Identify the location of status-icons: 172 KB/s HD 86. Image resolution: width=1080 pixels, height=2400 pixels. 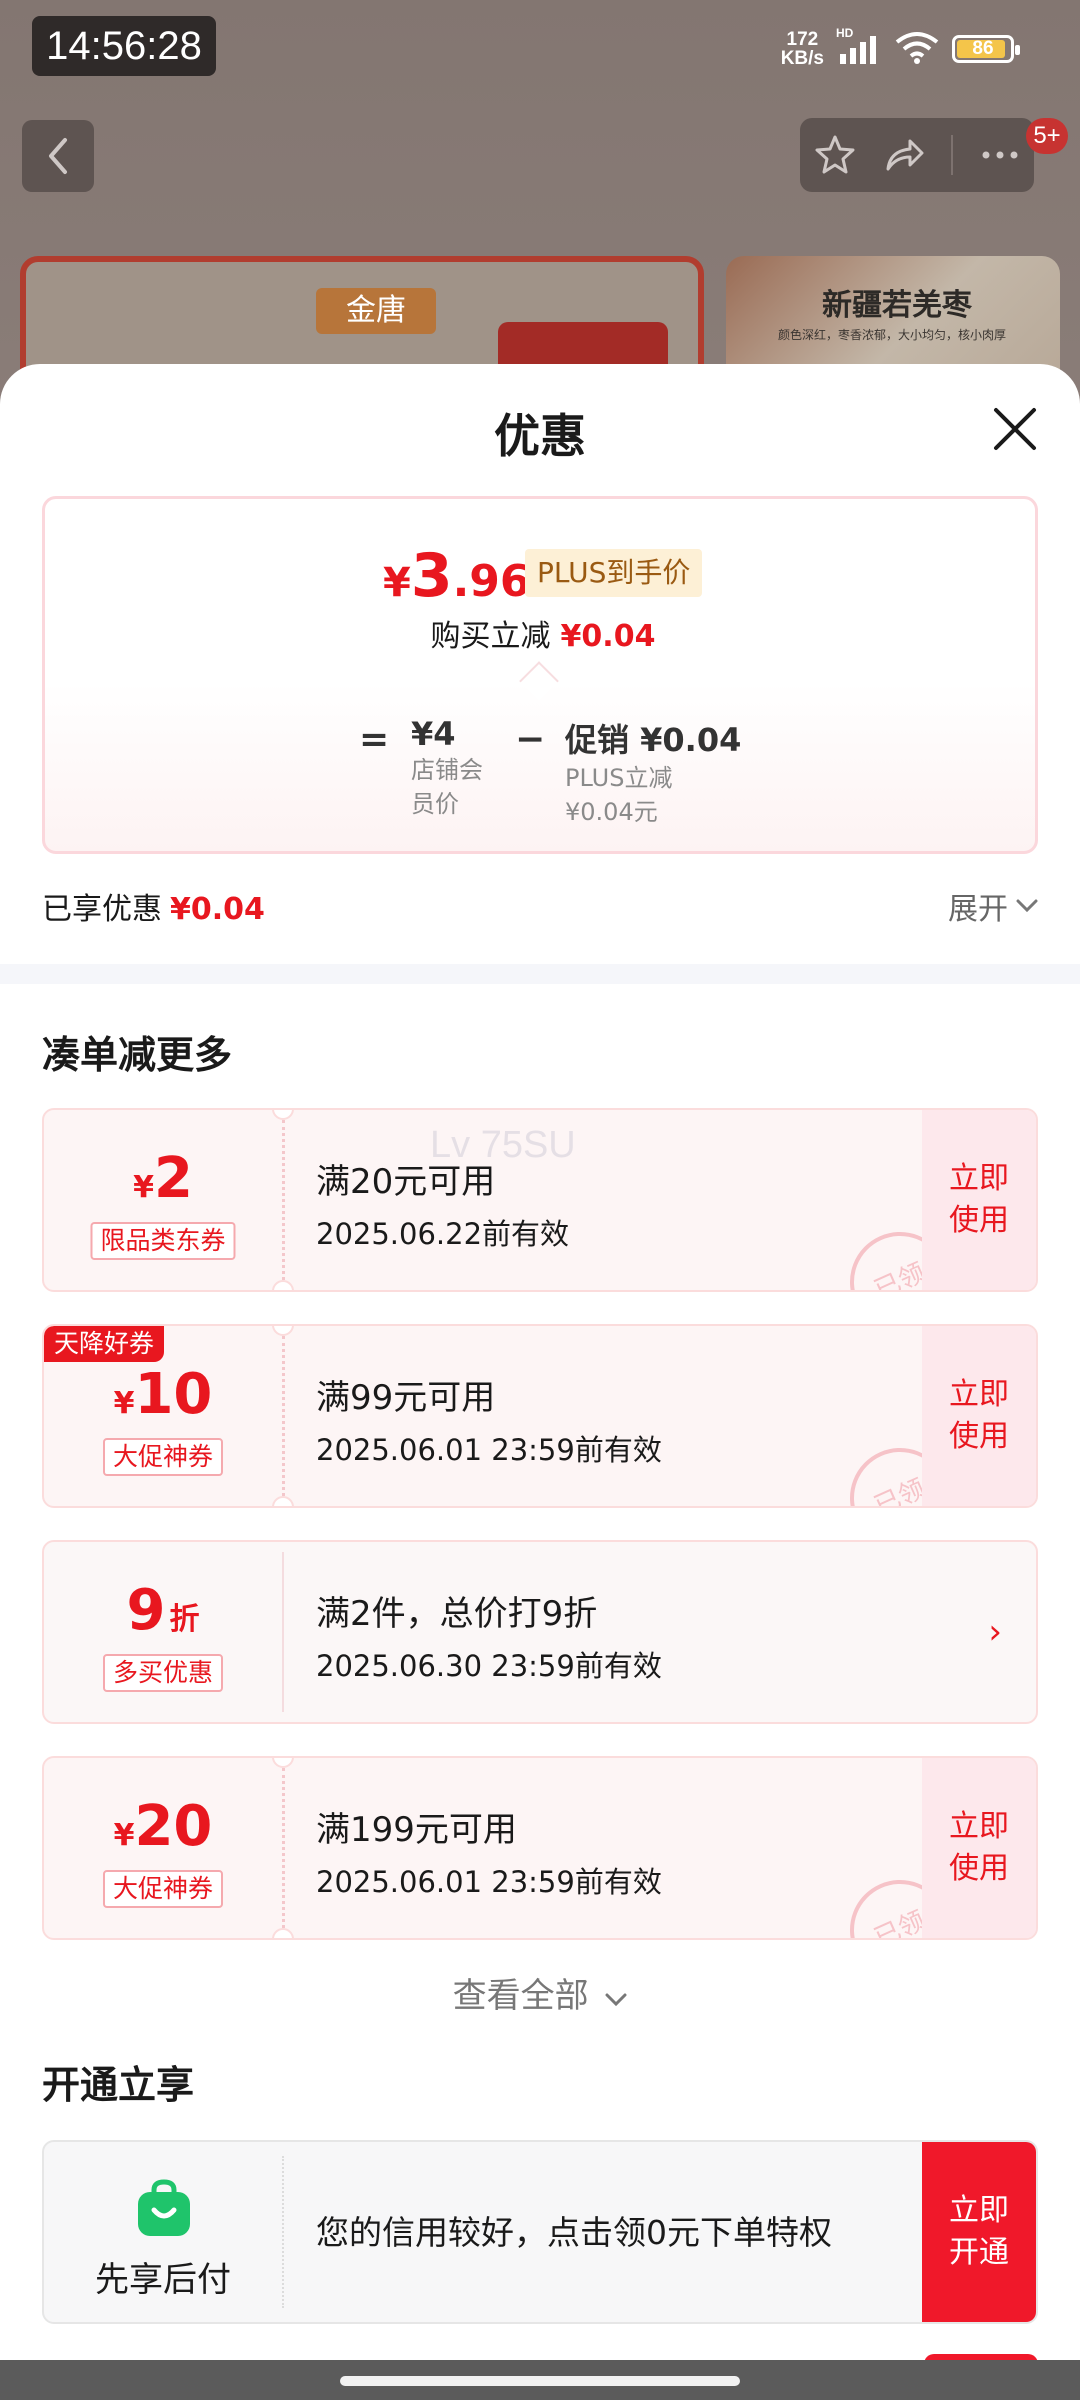
(900, 49).